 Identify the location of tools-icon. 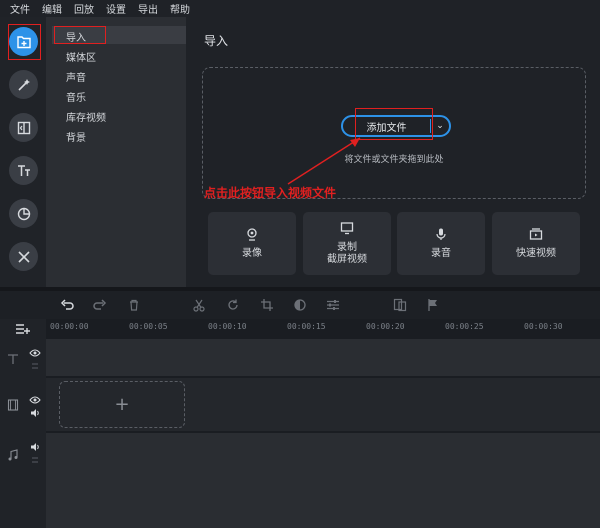
(23, 256).